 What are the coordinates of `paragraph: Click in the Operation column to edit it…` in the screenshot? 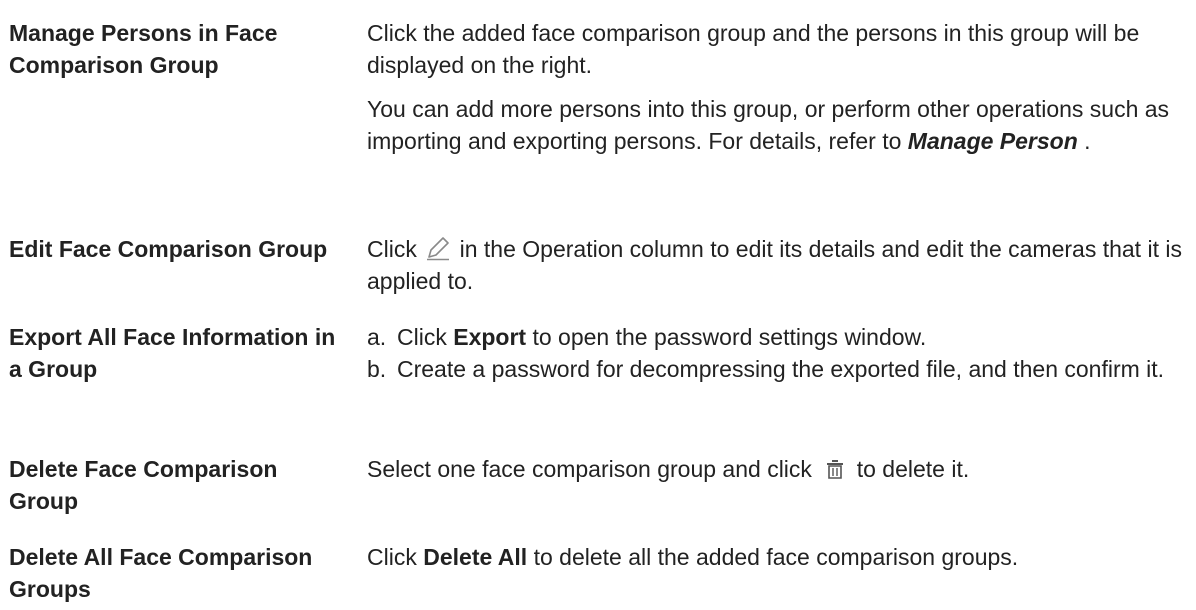 It's located at (779, 265).